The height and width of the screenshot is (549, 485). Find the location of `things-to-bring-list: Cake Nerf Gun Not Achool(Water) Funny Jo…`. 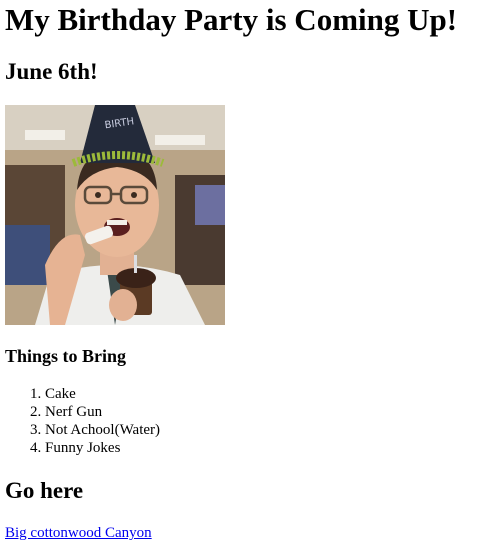

things-to-bring-list: Cake Nerf Gun Not Achool(Water) Funny Jo… is located at coordinates (82, 421).